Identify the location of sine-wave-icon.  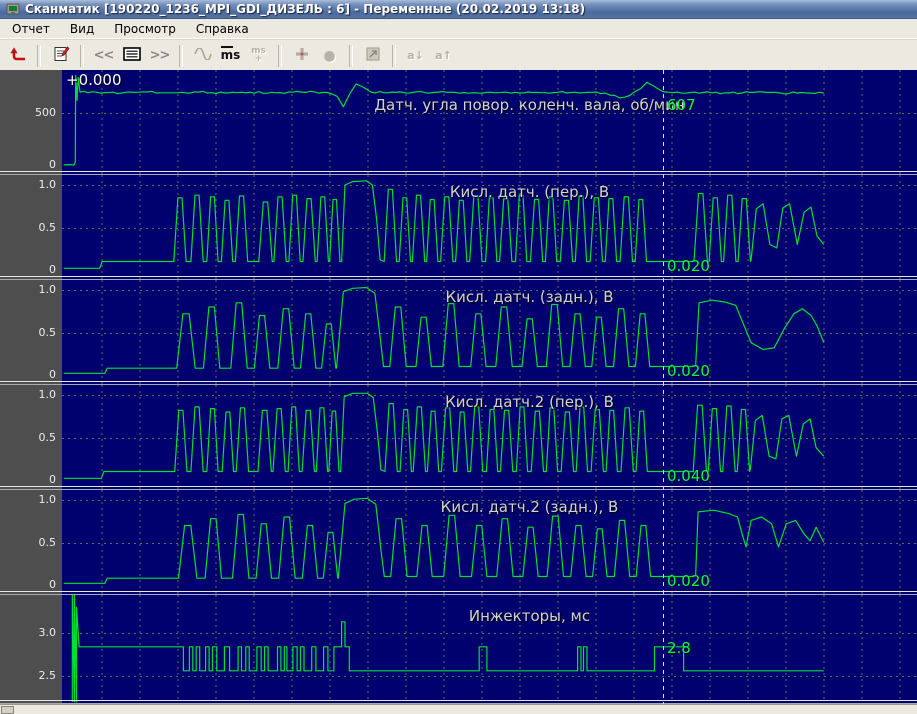
(202, 55).